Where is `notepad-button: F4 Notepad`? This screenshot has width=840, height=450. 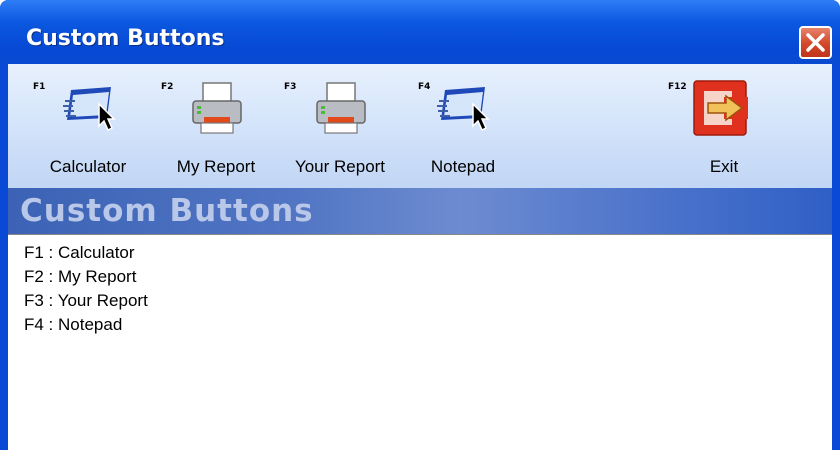 notepad-button: F4 Notepad is located at coordinates (463, 126).